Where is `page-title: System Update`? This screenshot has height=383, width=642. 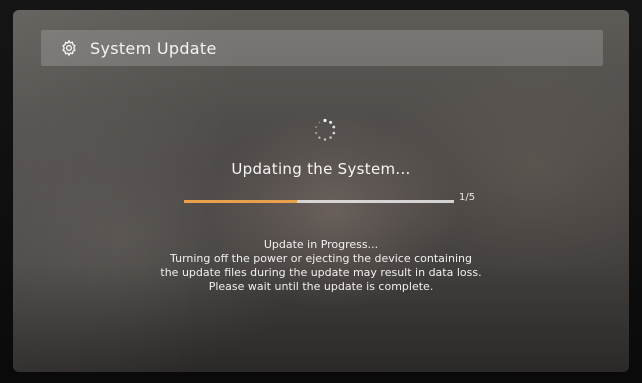
page-title: System Update is located at coordinates (153, 48).